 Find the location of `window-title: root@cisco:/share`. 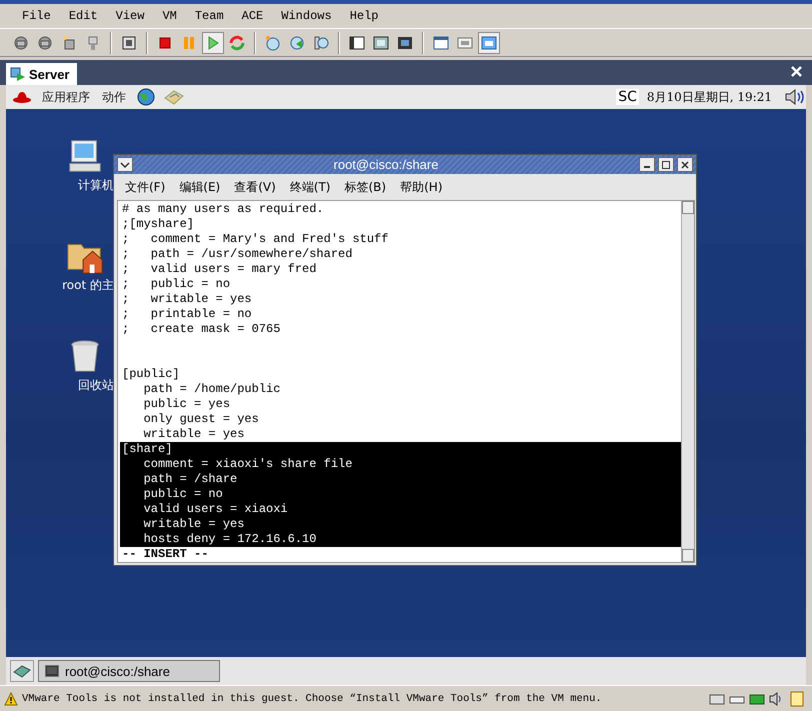

window-title: root@cisco:/share is located at coordinates (386, 164).